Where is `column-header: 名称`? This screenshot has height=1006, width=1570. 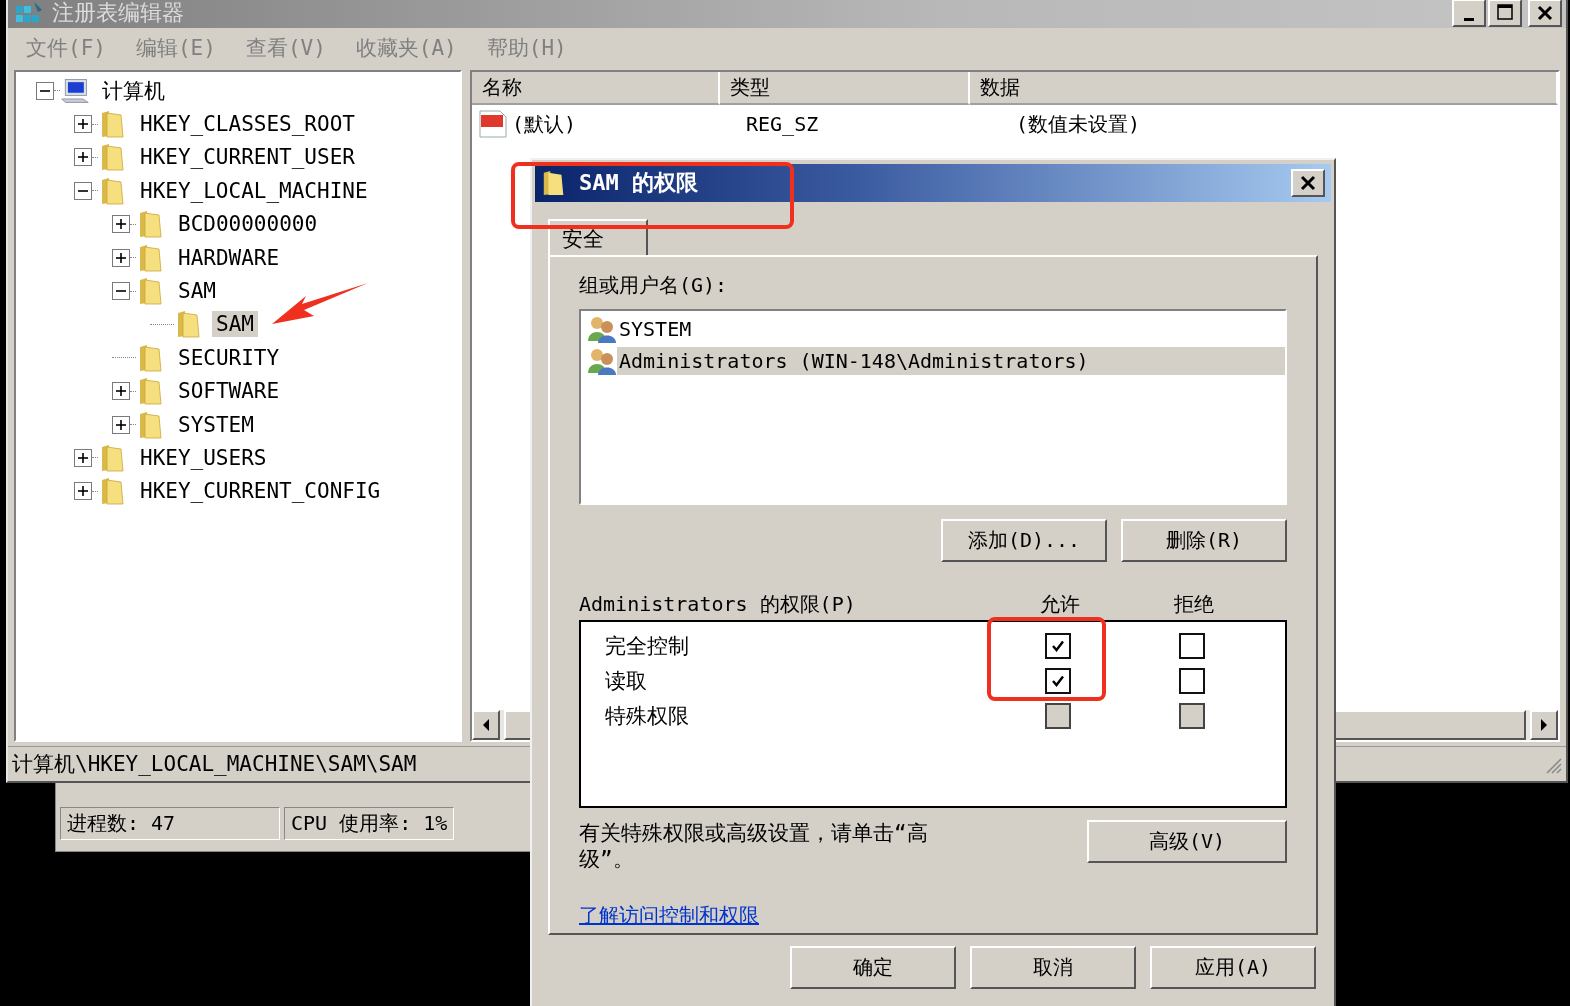
column-header: 名称 is located at coordinates (596, 88).